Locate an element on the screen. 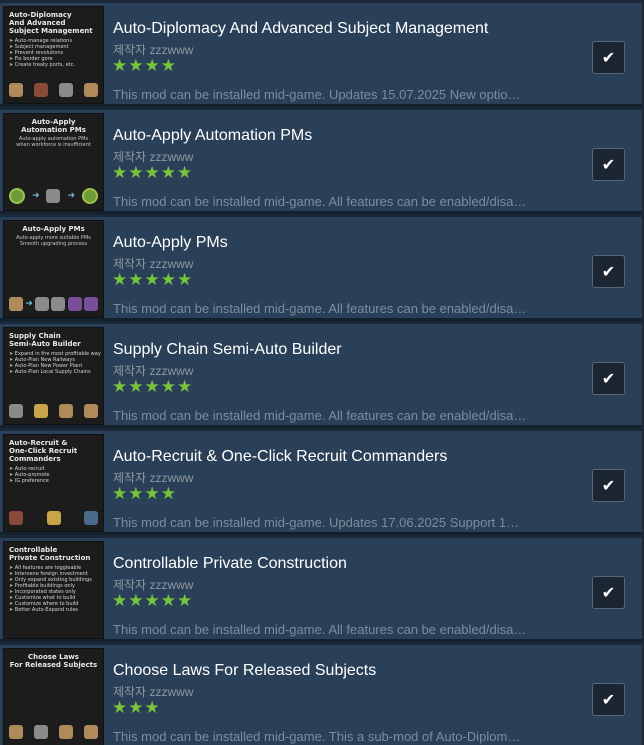 This screenshot has height=745, width=644. flag-icon is located at coordinates (16, 732).